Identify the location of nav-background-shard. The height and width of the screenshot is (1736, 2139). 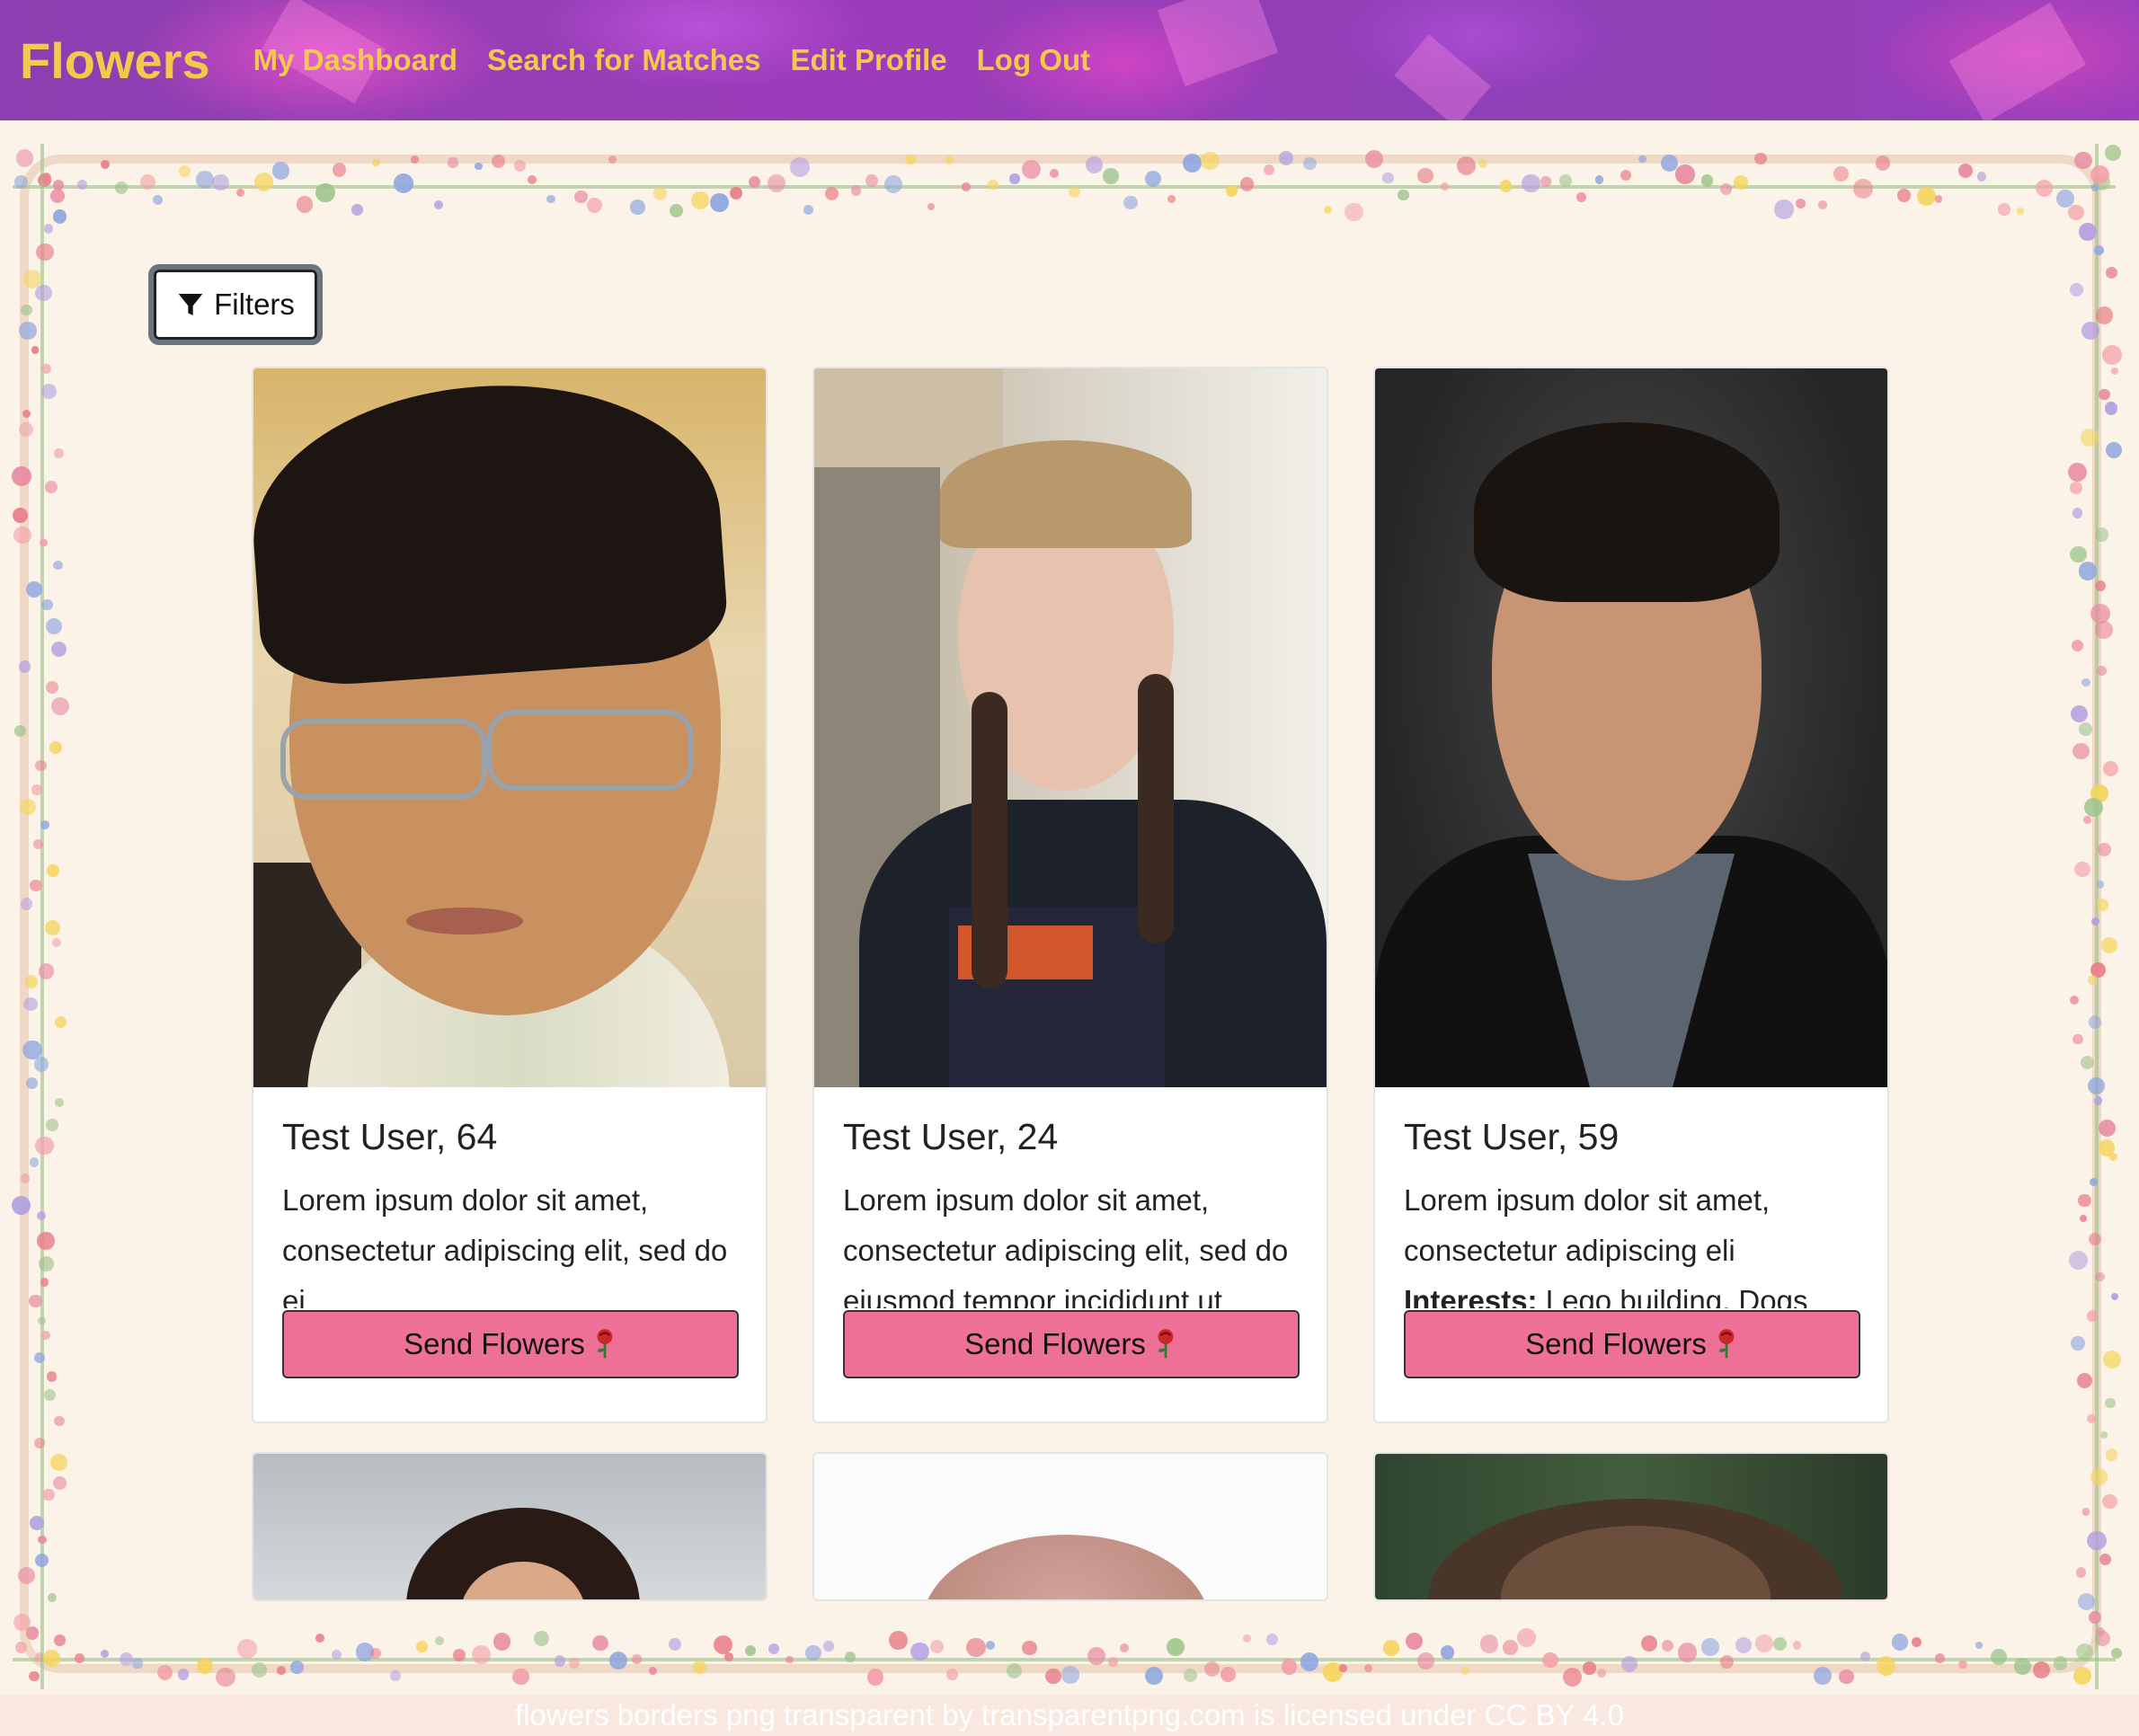
(1442, 77).